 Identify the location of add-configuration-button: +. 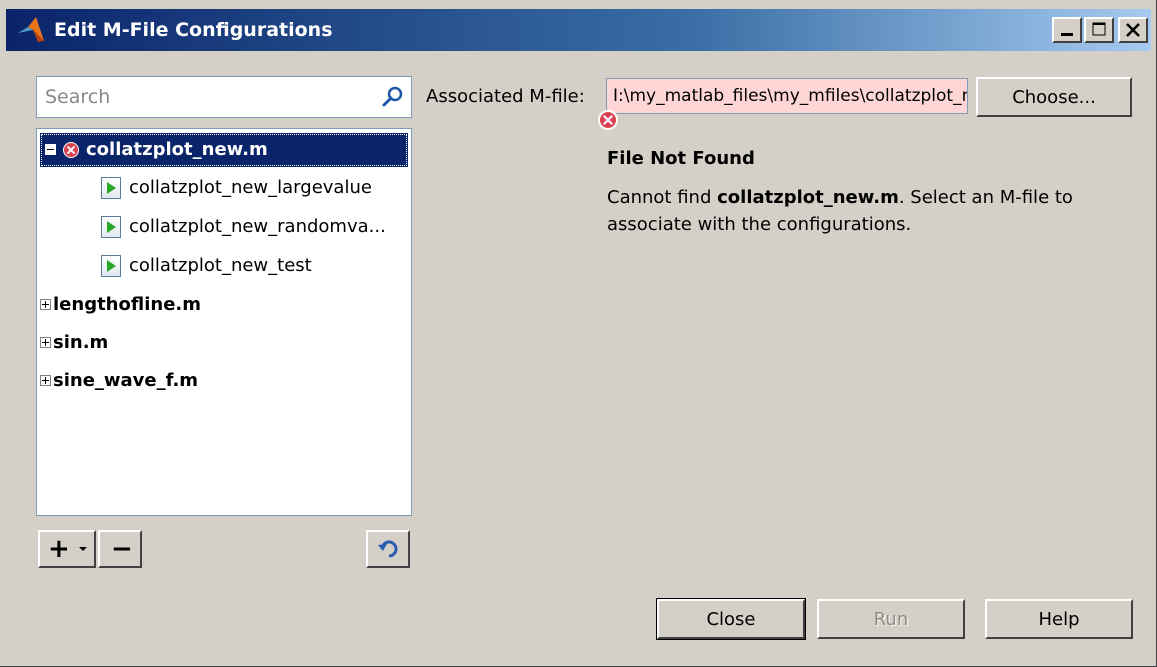
(67, 549).